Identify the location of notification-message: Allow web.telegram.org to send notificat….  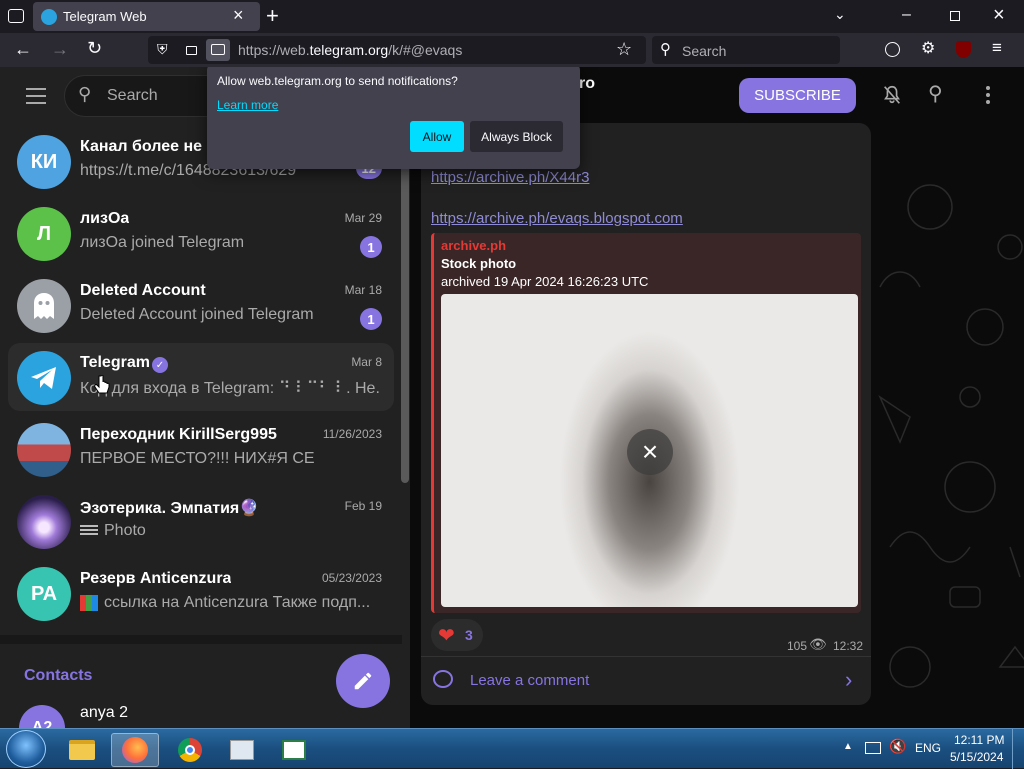
(337, 81).